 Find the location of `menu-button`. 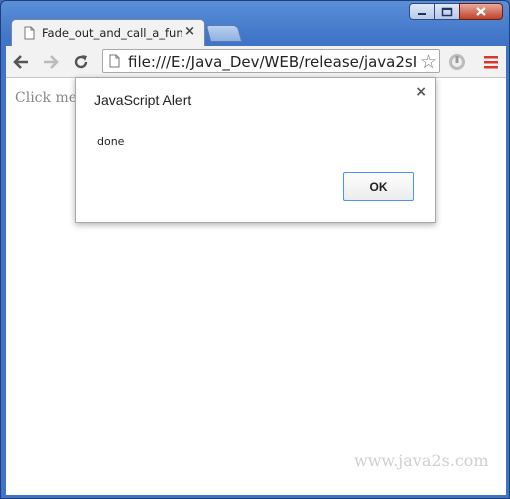

menu-button is located at coordinates (491, 62).